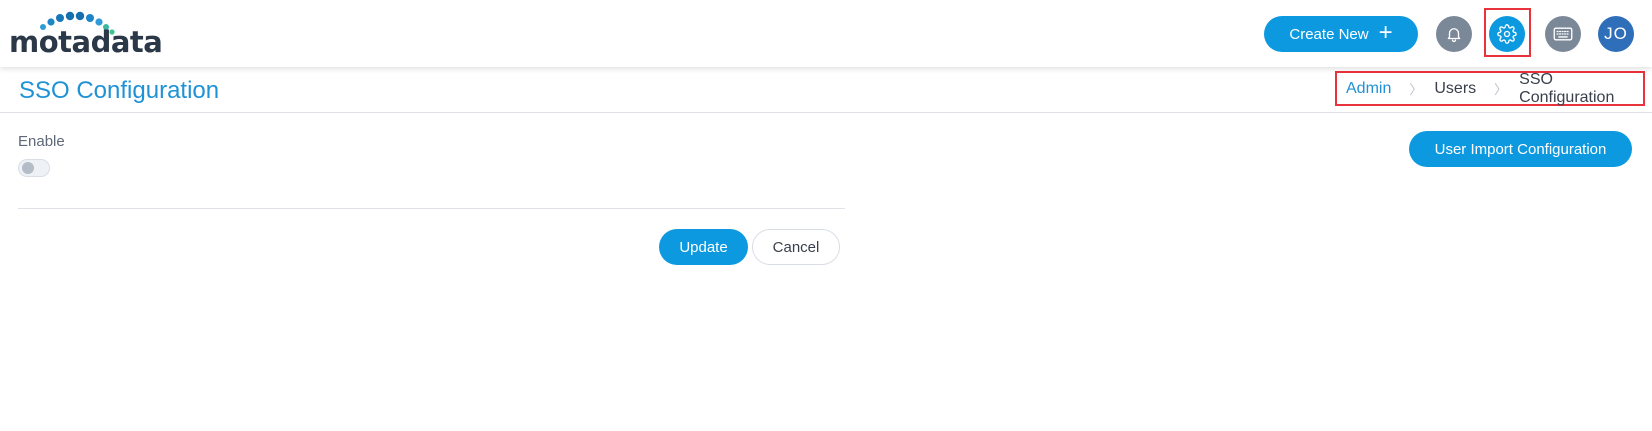 The image size is (1652, 431). I want to click on enable-label: Enable, so click(41, 141).